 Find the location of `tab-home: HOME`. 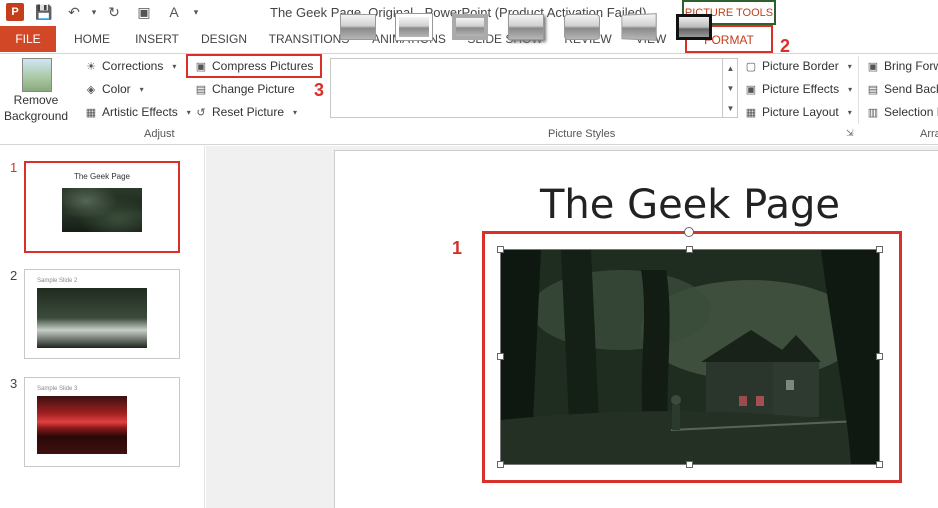

tab-home: HOME is located at coordinates (92, 39).